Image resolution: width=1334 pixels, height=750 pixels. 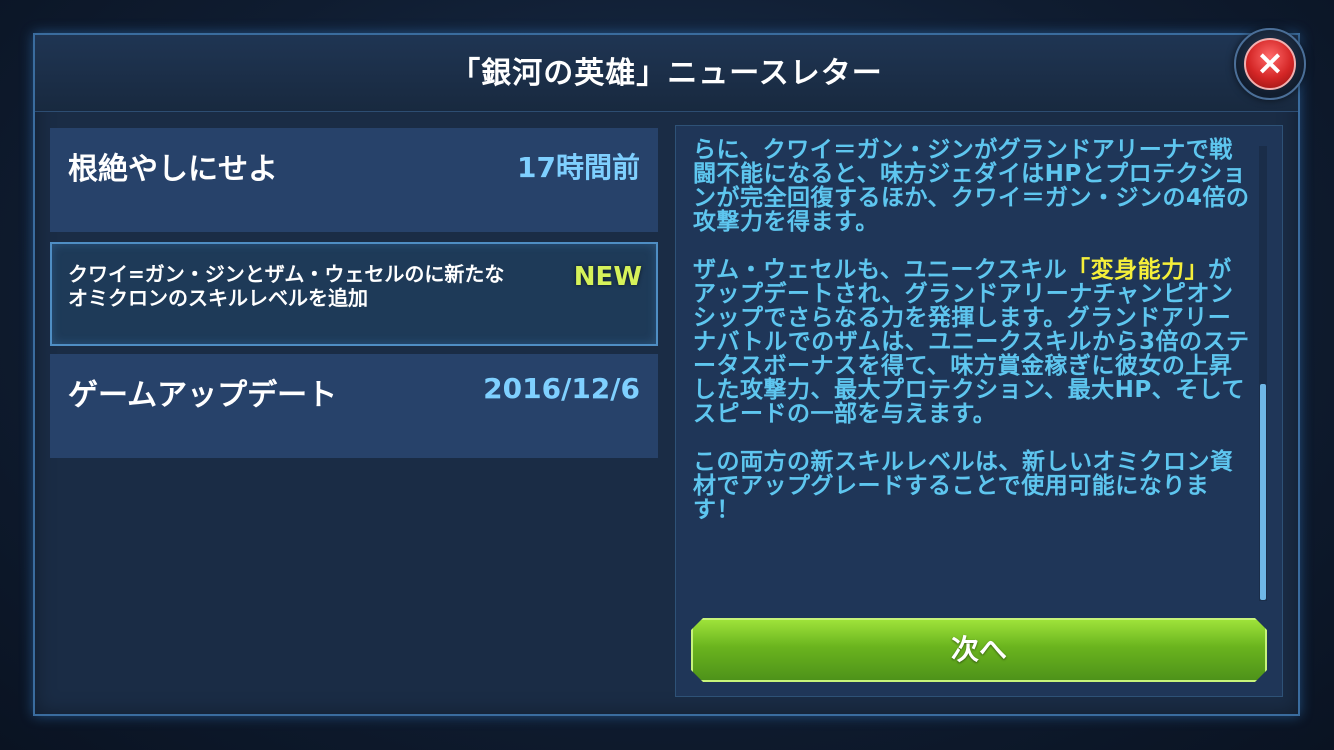 What do you see at coordinates (979, 650) in the screenshot?
I see `next-button: 次へ` at bounding box center [979, 650].